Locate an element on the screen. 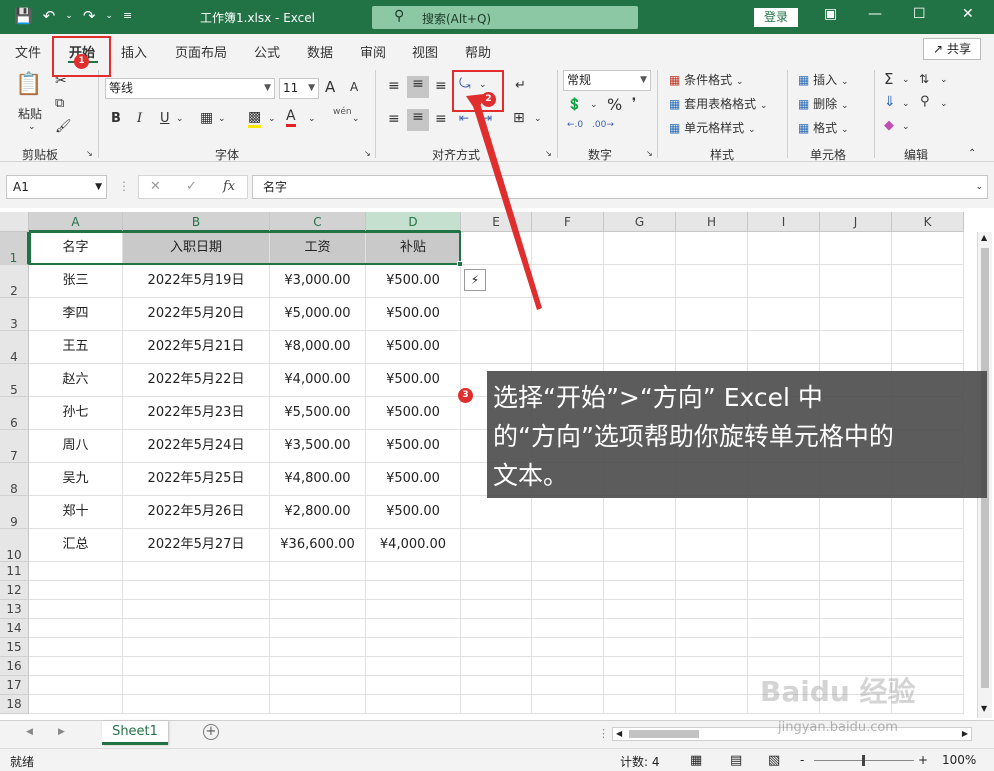 The image size is (994, 771). row-header-1: 1 is located at coordinates (14, 248).